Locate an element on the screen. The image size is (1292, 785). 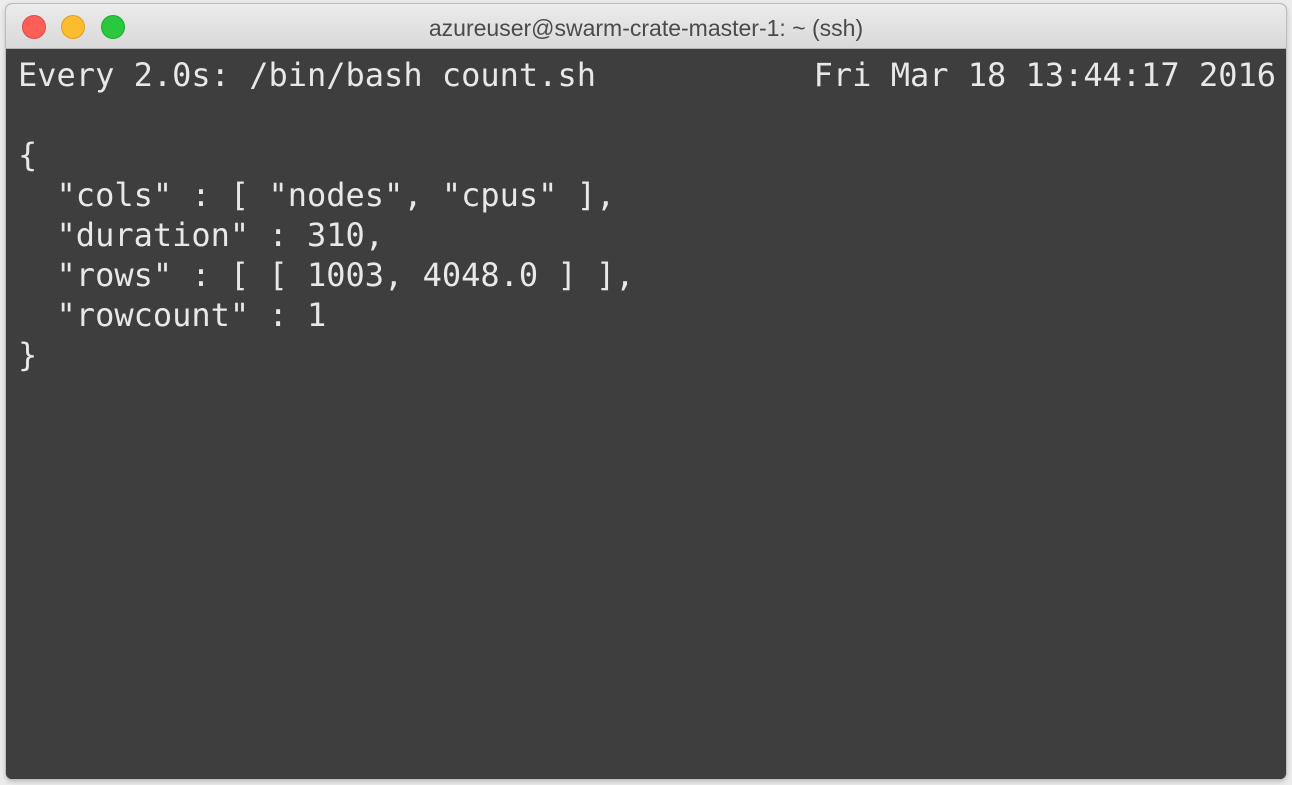
output-line: "rows" : [ [ 1003, 4048.0 ] ], is located at coordinates (326, 275).